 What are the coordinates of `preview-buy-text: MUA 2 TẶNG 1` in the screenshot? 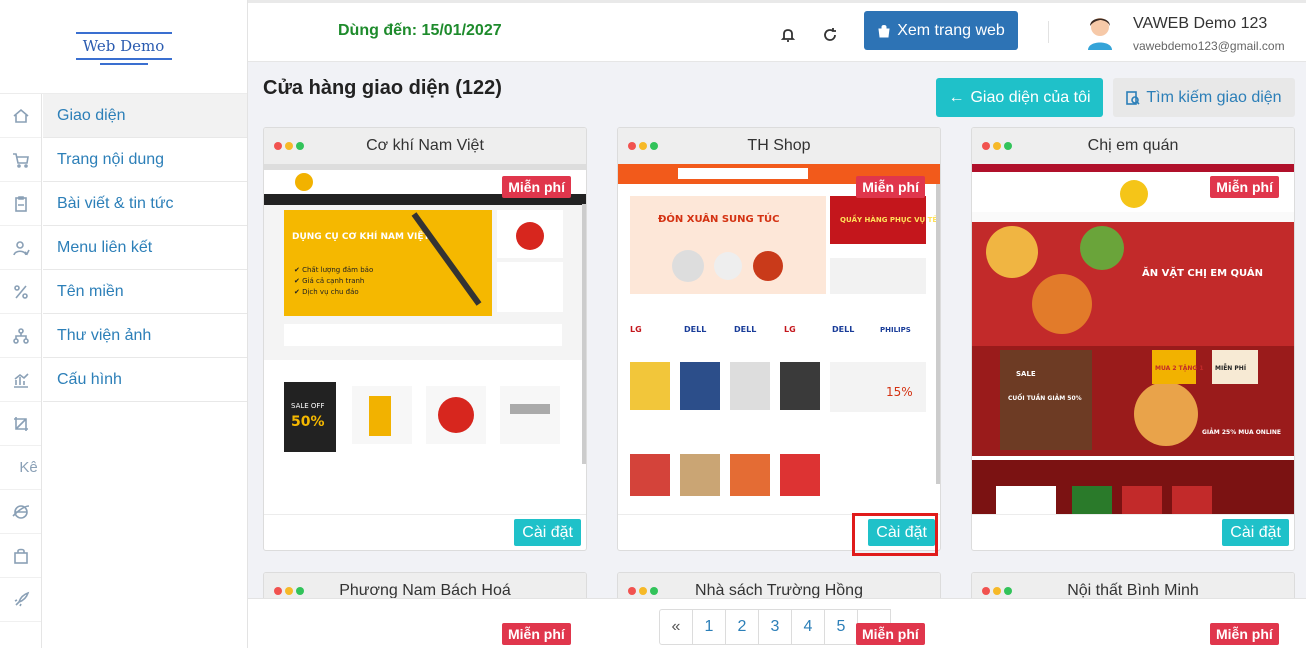 It's located at (1179, 368).